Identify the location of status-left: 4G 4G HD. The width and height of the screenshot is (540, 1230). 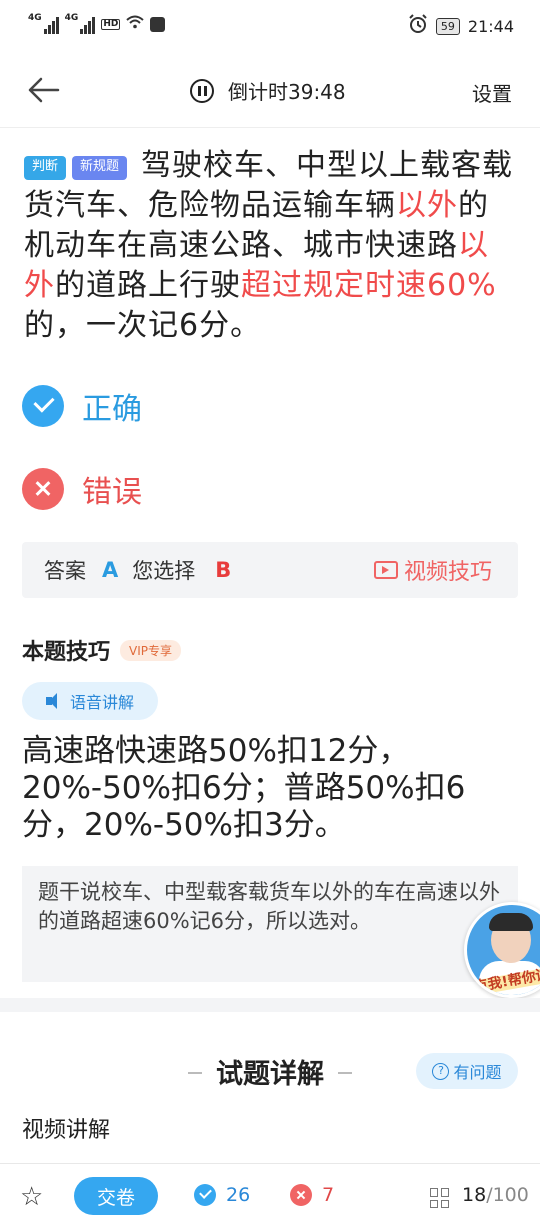
(97, 24).